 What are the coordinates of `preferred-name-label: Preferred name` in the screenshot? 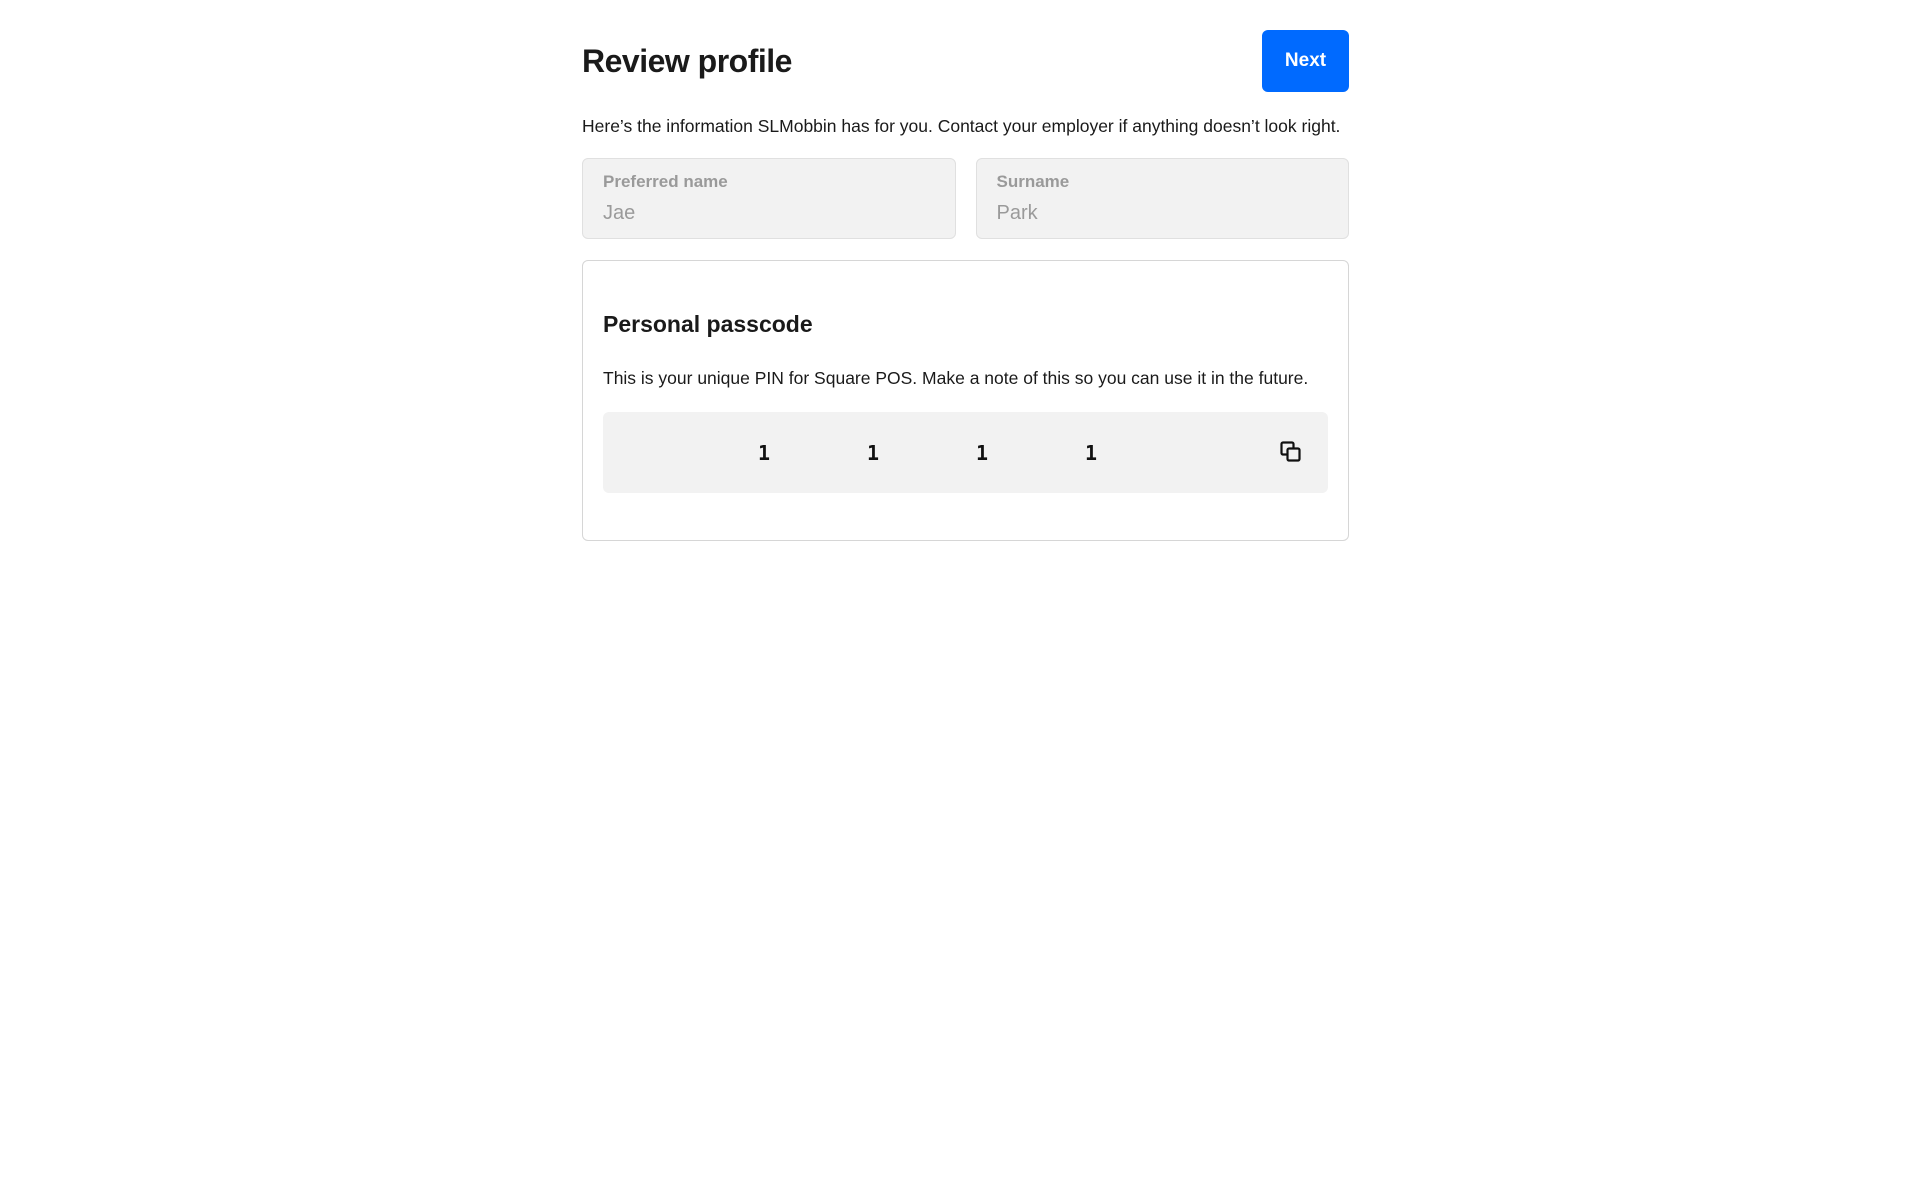 It's located at (665, 181).